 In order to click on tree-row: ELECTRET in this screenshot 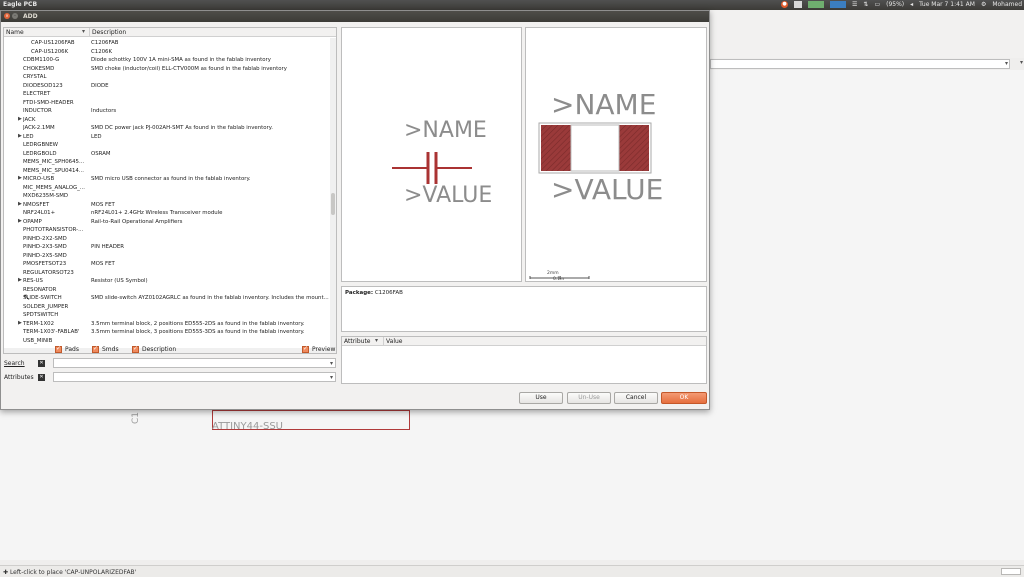, I will do `click(166, 94)`.